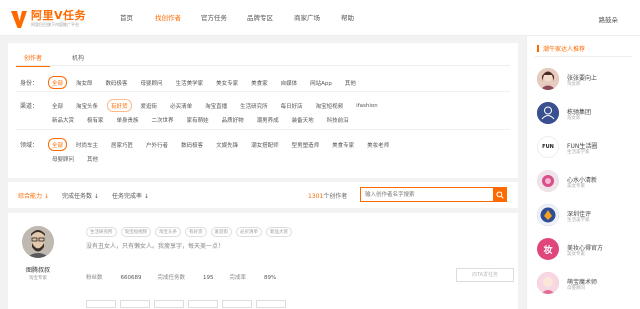 This screenshot has height=309, width=640. What do you see at coordinates (564, 49) in the screenshot?
I see `sidebar-title-text: 潮牛家达人推荐` at bounding box center [564, 49].